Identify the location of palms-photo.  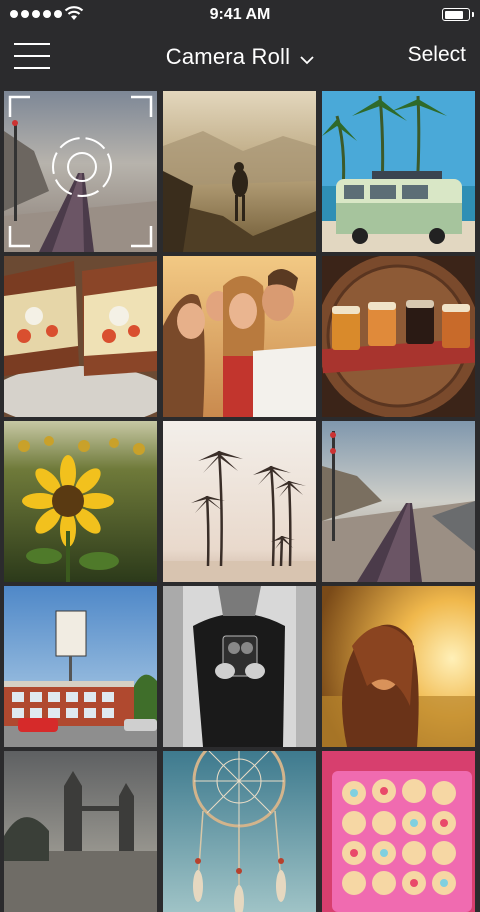
(239, 501).